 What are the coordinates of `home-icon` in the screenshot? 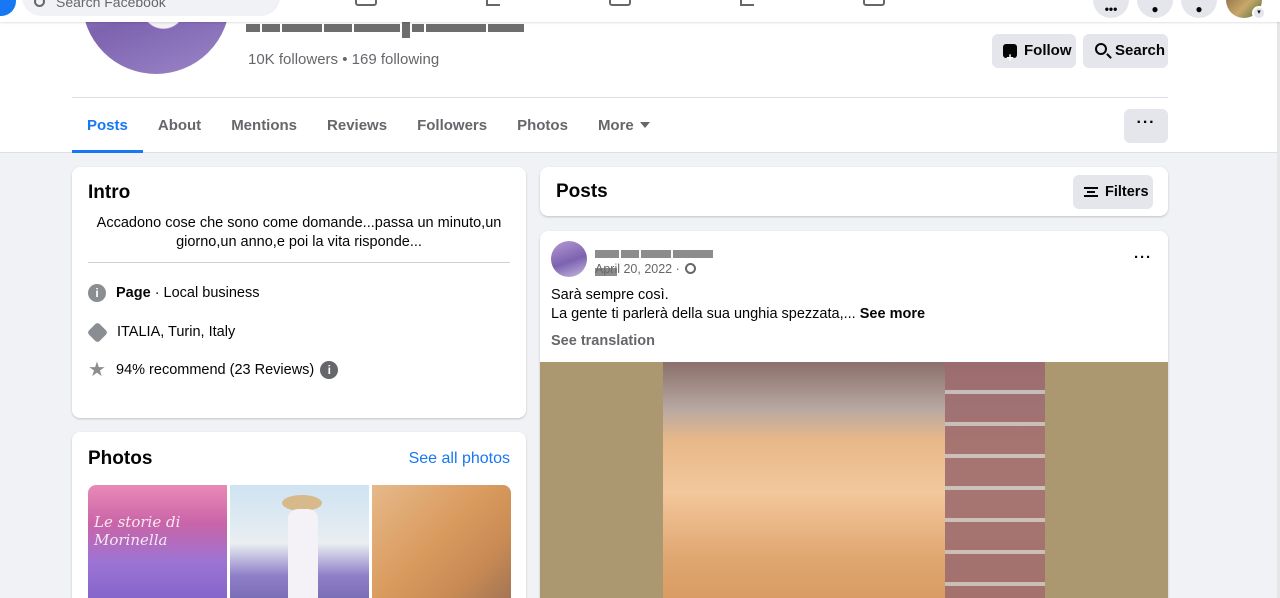 It's located at (366, 3).